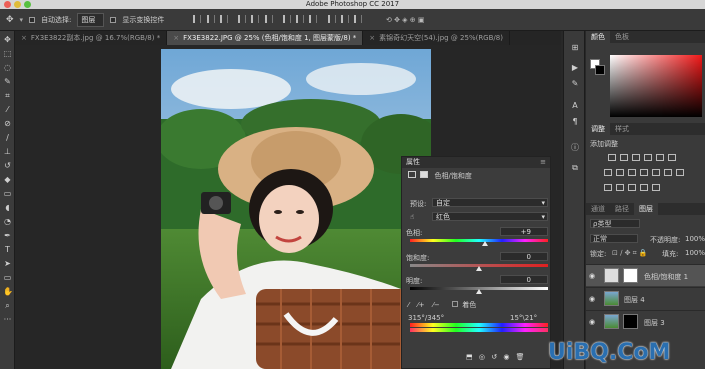  What do you see at coordinates (668, 172) in the screenshot?
I see `gradient-map-icon` at bounding box center [668, 172].